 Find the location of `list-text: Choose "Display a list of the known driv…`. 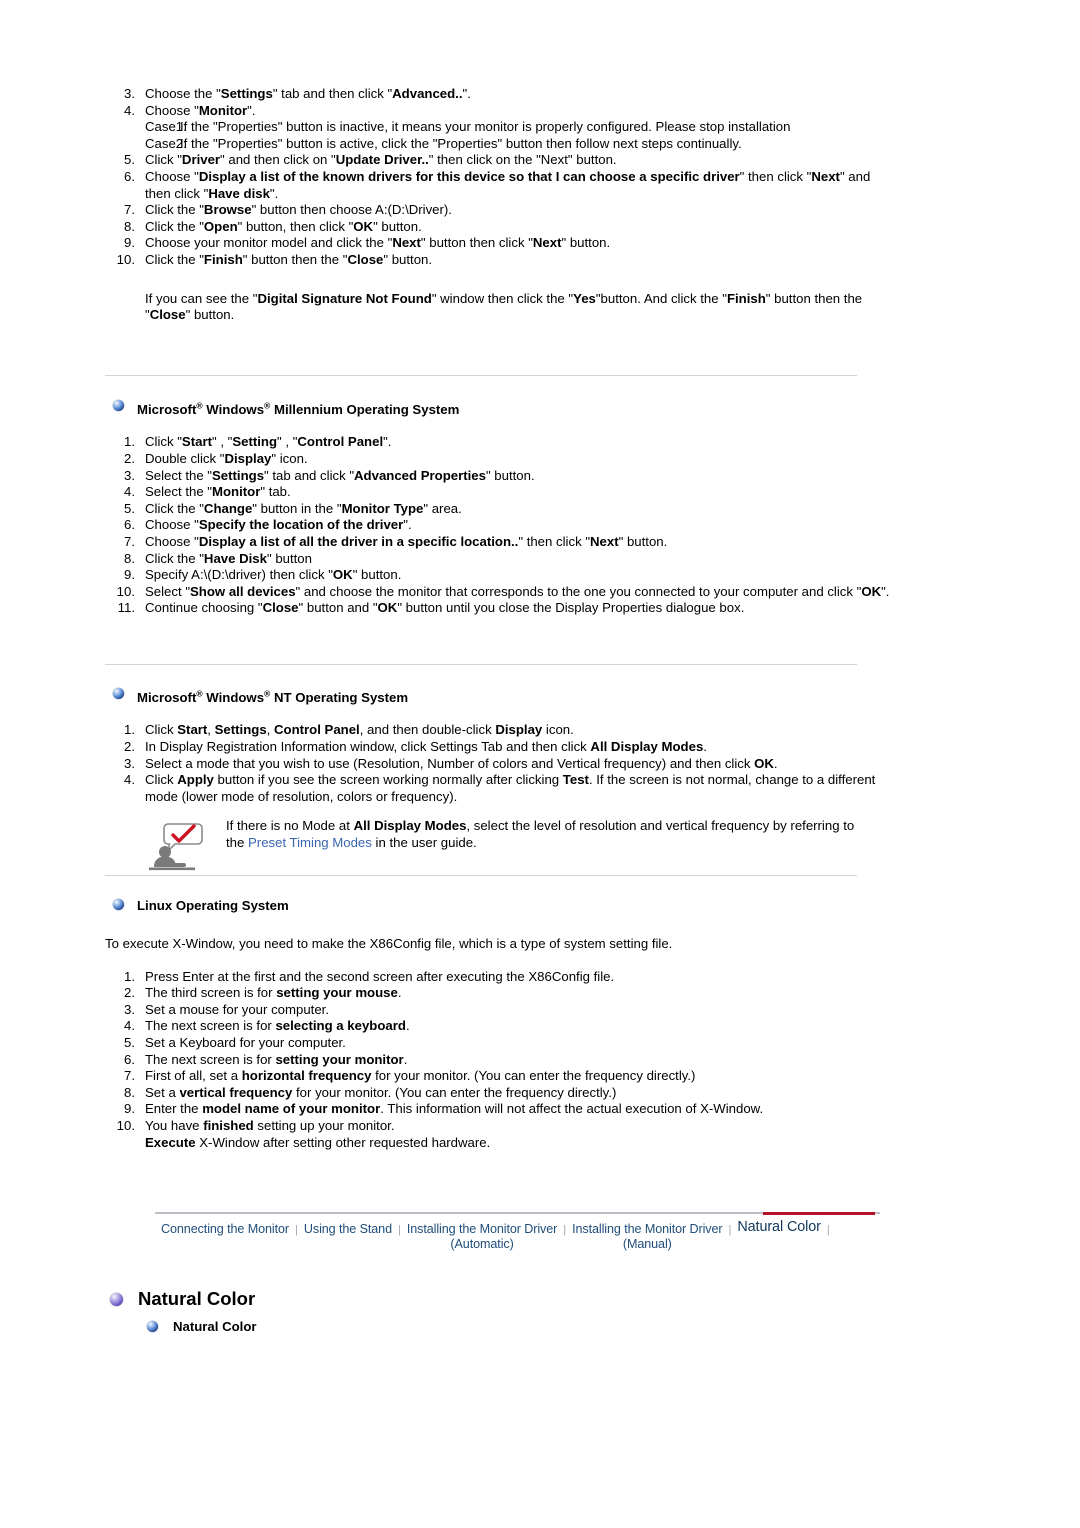

list-text: Choose "Display a list of the known driv… is located at coordinates (508, 184).